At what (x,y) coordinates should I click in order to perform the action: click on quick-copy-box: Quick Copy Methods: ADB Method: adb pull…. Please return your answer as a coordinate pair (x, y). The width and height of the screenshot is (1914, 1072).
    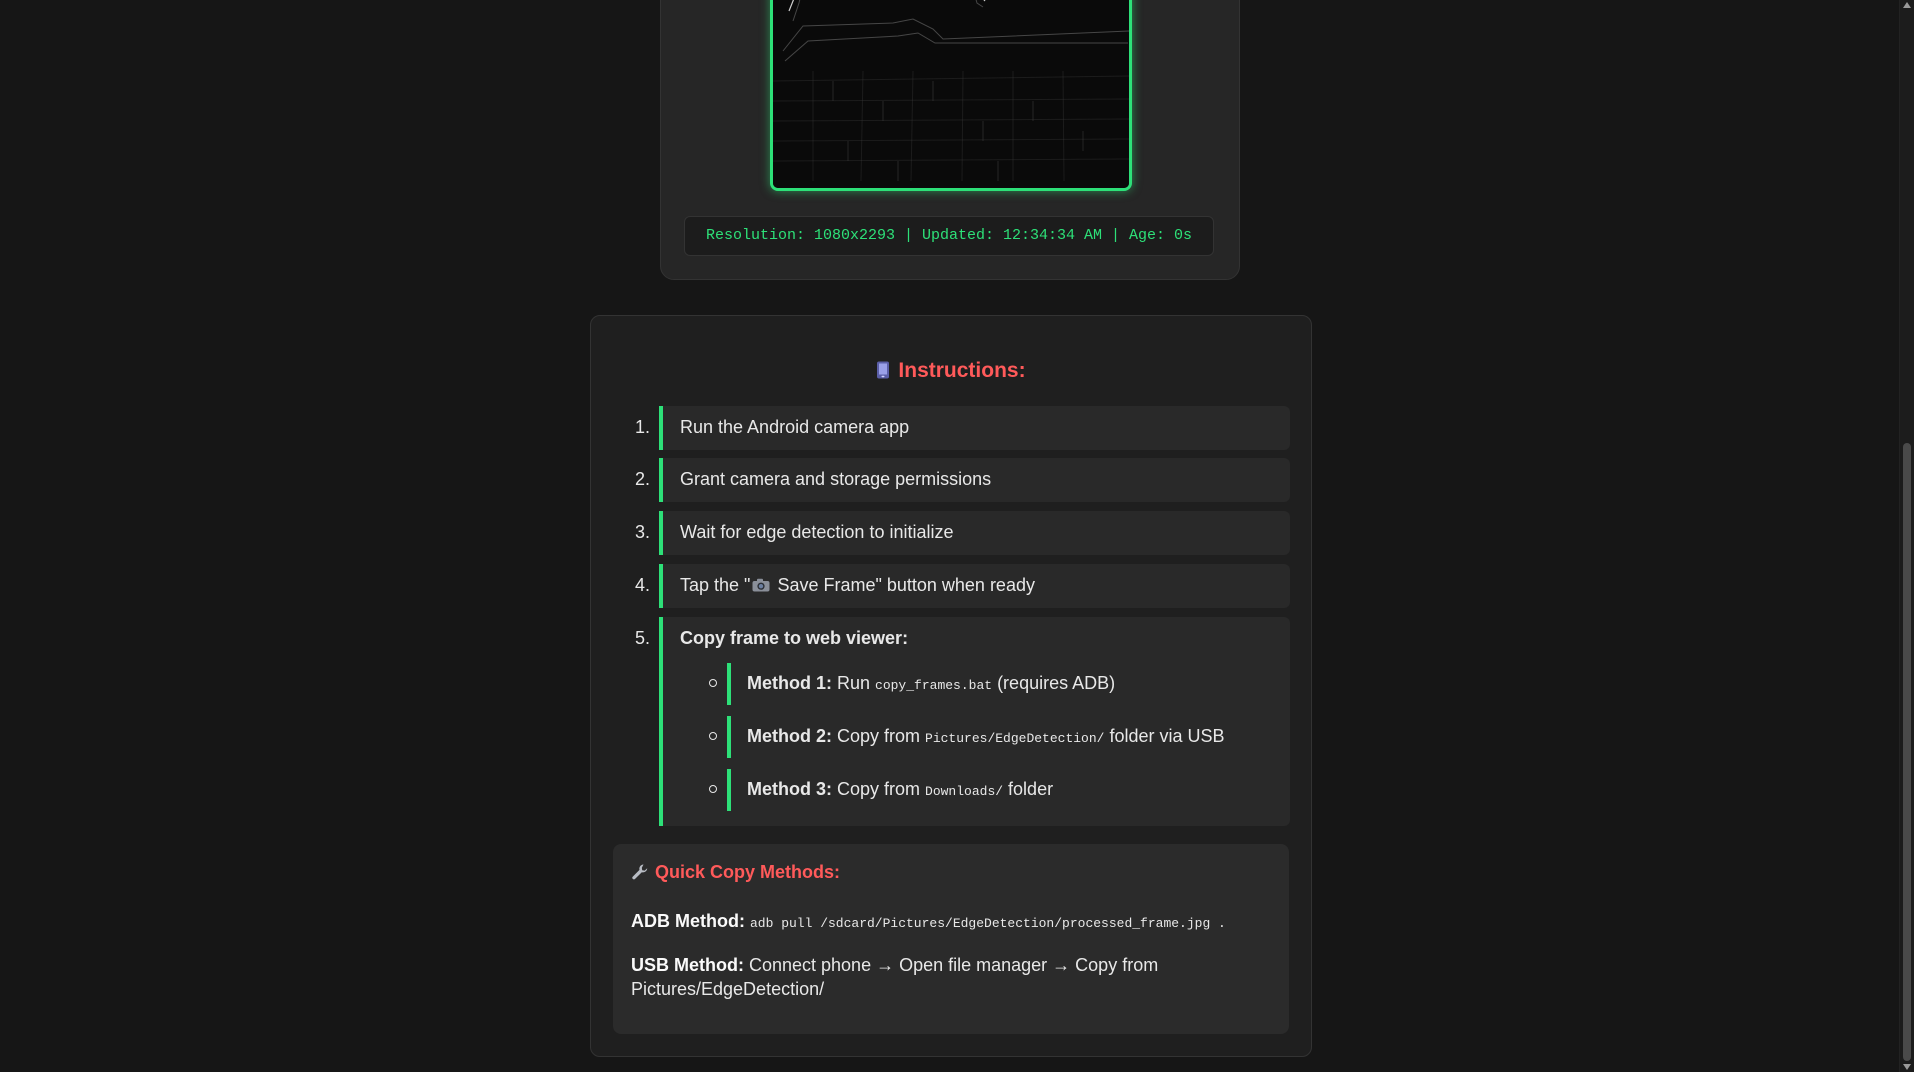
    Looking at the image, I should click on (951, 939).